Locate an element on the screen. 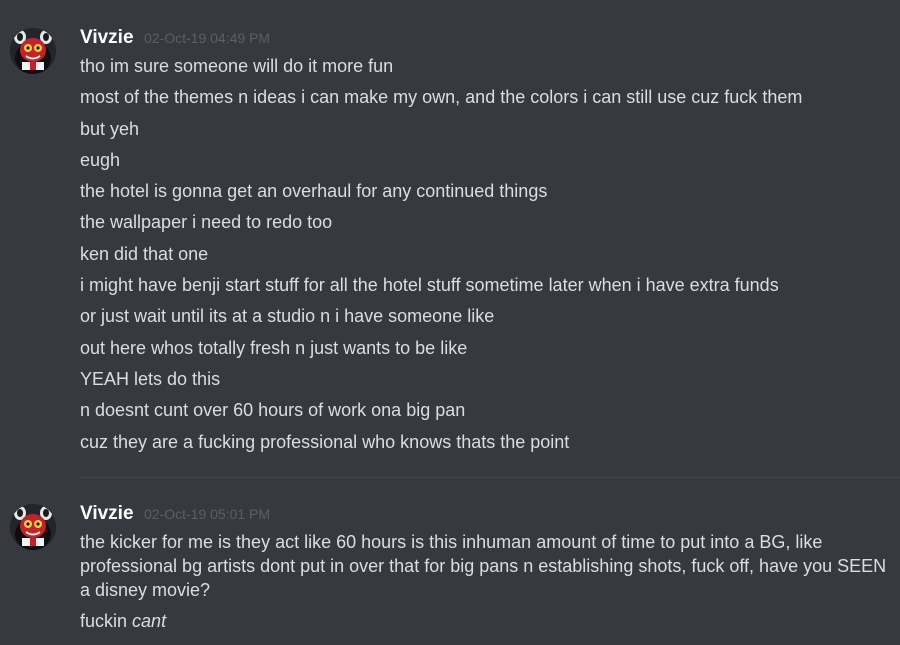 The image size is (900, 645). message-emphasis: cant is located at coordinates (149, 621).